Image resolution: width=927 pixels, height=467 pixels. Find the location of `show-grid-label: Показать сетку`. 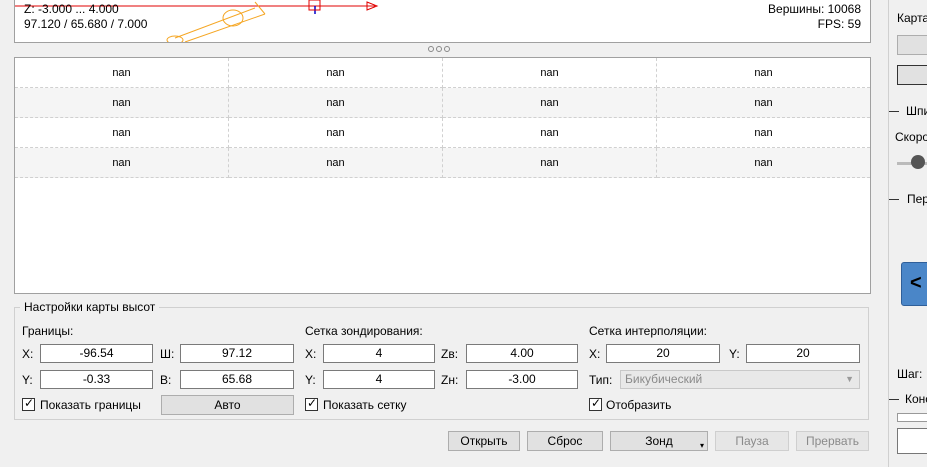

show-grid-label: Показать сетку is located at coordinates (365, 405).